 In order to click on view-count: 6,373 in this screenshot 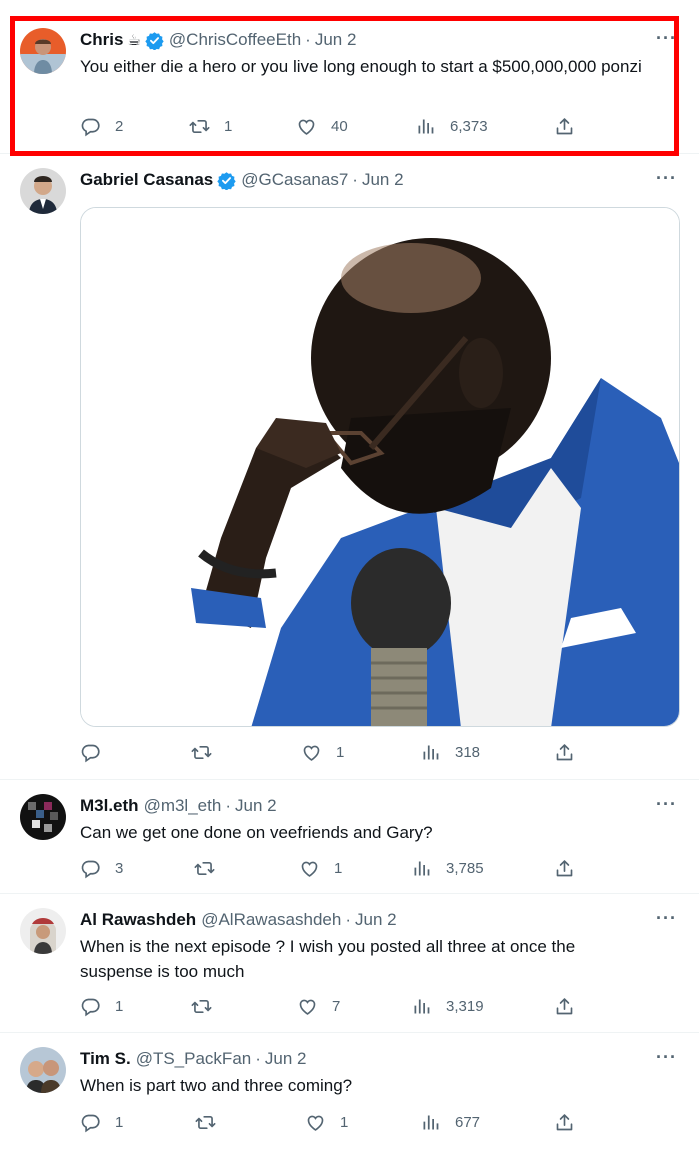, I will do `click(469, 126)`.